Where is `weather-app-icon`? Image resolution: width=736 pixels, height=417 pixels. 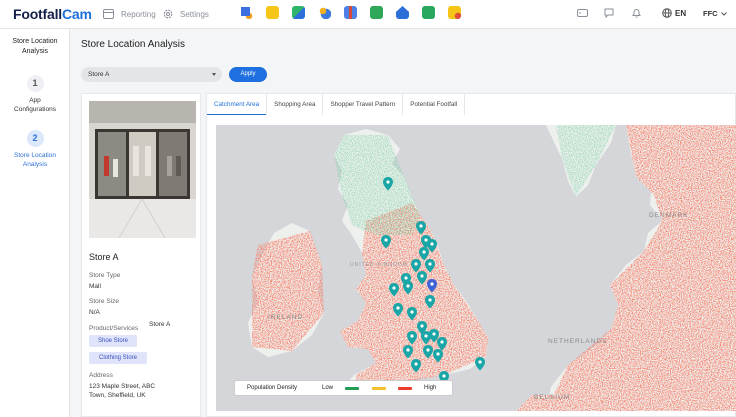 weather-app-icon is located at coordinates (324, 12).